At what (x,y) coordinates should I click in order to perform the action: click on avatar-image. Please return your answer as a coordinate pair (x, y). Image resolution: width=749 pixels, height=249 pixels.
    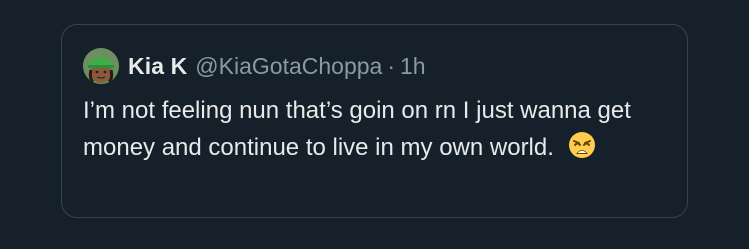
    Looking at the image, I should click on (101, 66).